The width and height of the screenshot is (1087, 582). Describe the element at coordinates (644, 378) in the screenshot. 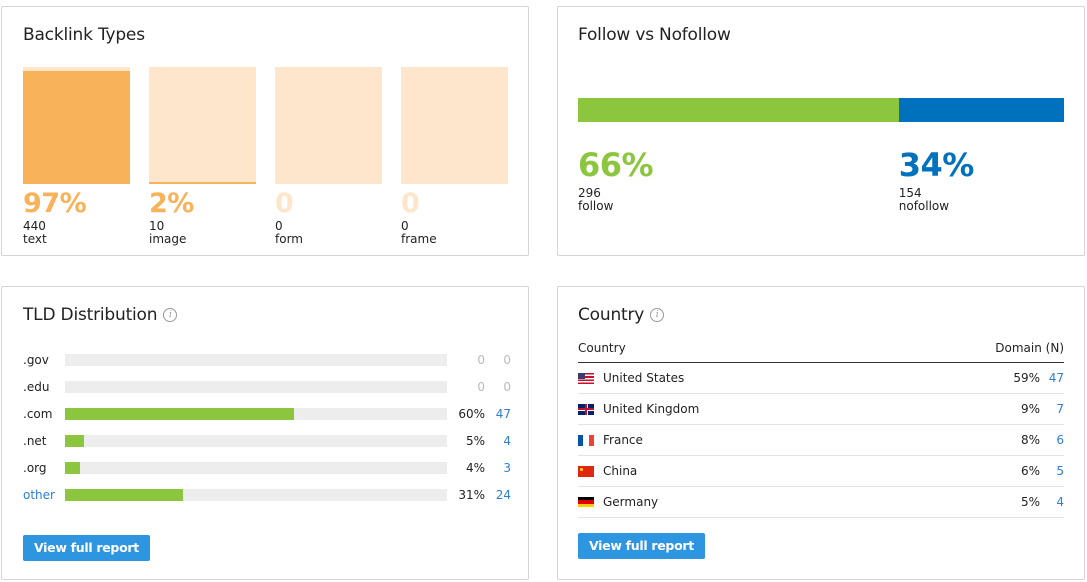

I see `country-name: United States` at that location.